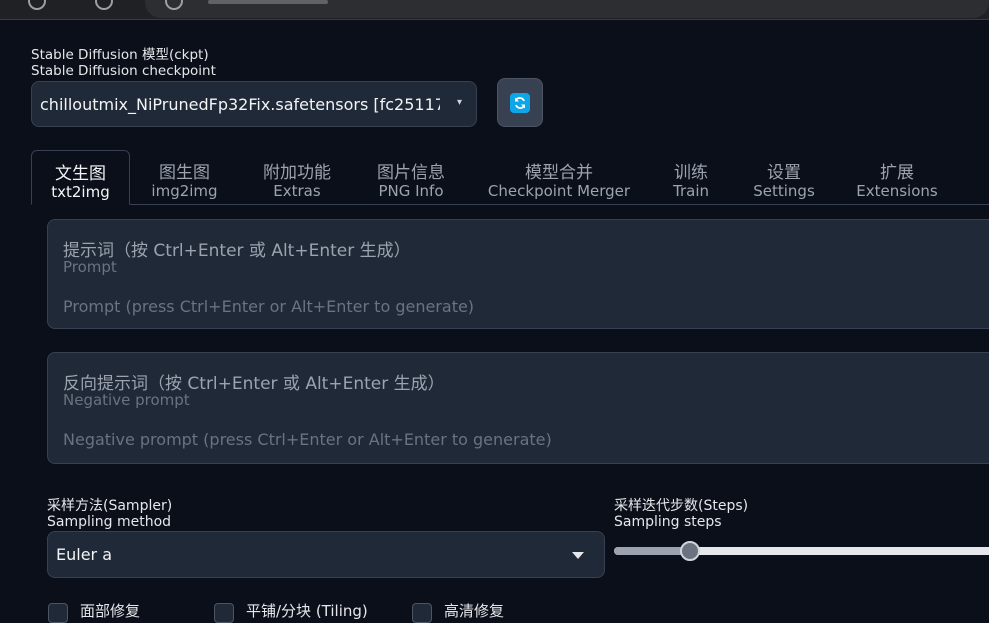  I want to click on tiling-checkbox: 平铺/分块 (Tiling), so click(291, 613).